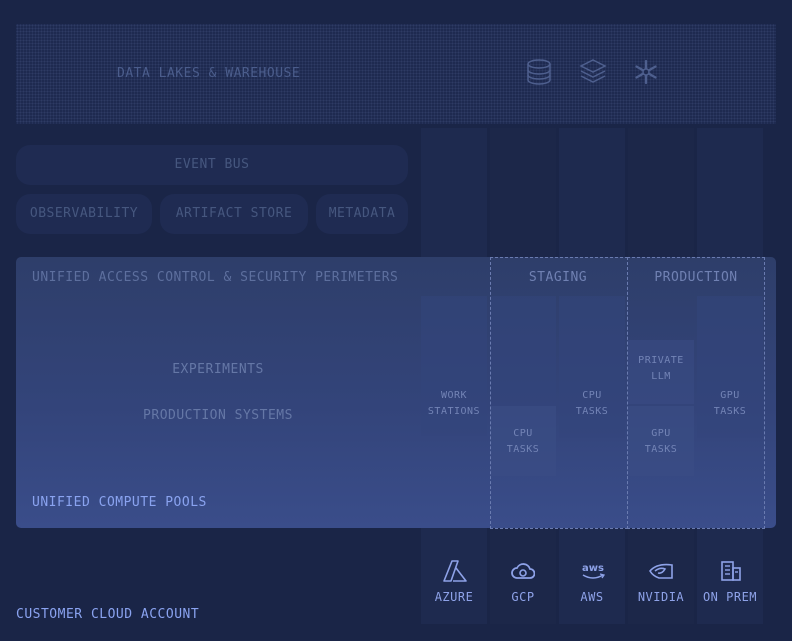  Describe the element at coordinates (108, 614) in the screenshot. I see `customer-cloud-account-label: CUSTOMER CLOUD ACCOUNT` at that location.